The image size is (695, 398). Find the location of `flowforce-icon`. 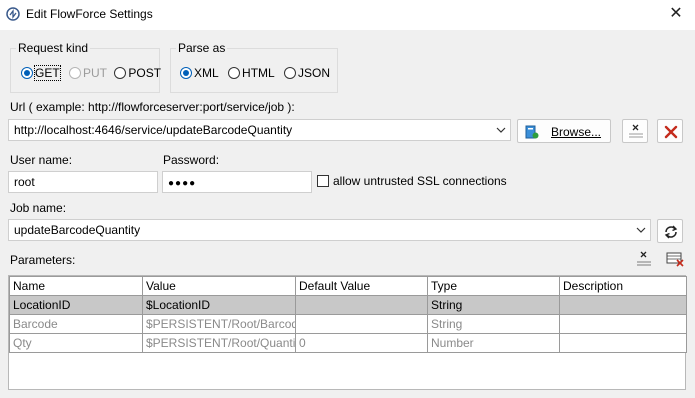

flowforce-icon is located at coordinates (13, 14).